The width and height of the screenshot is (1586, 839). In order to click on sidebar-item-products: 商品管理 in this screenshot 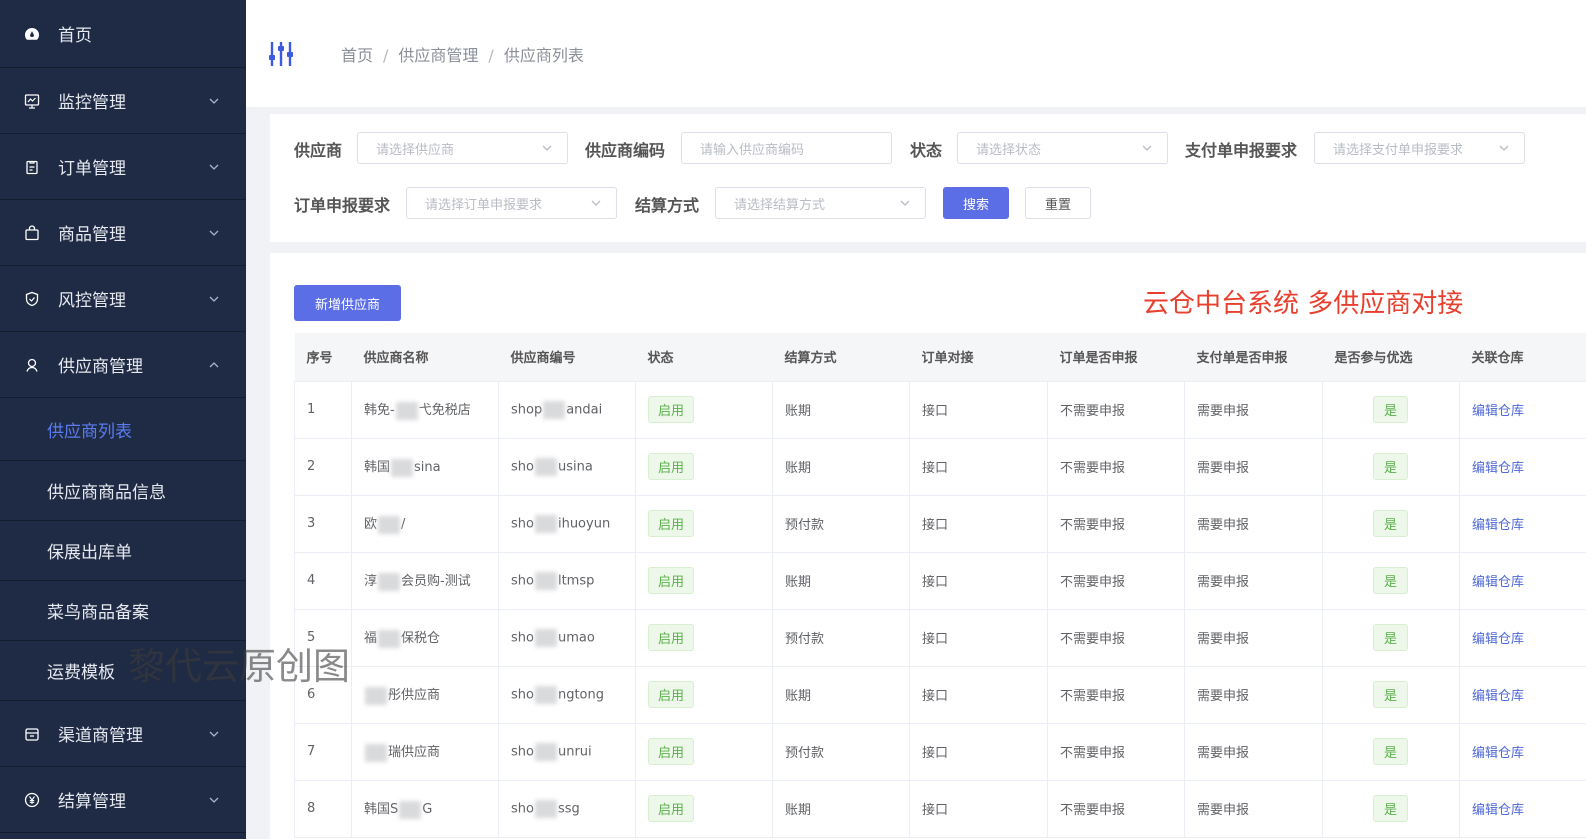, I will do `click(123, 233)`.